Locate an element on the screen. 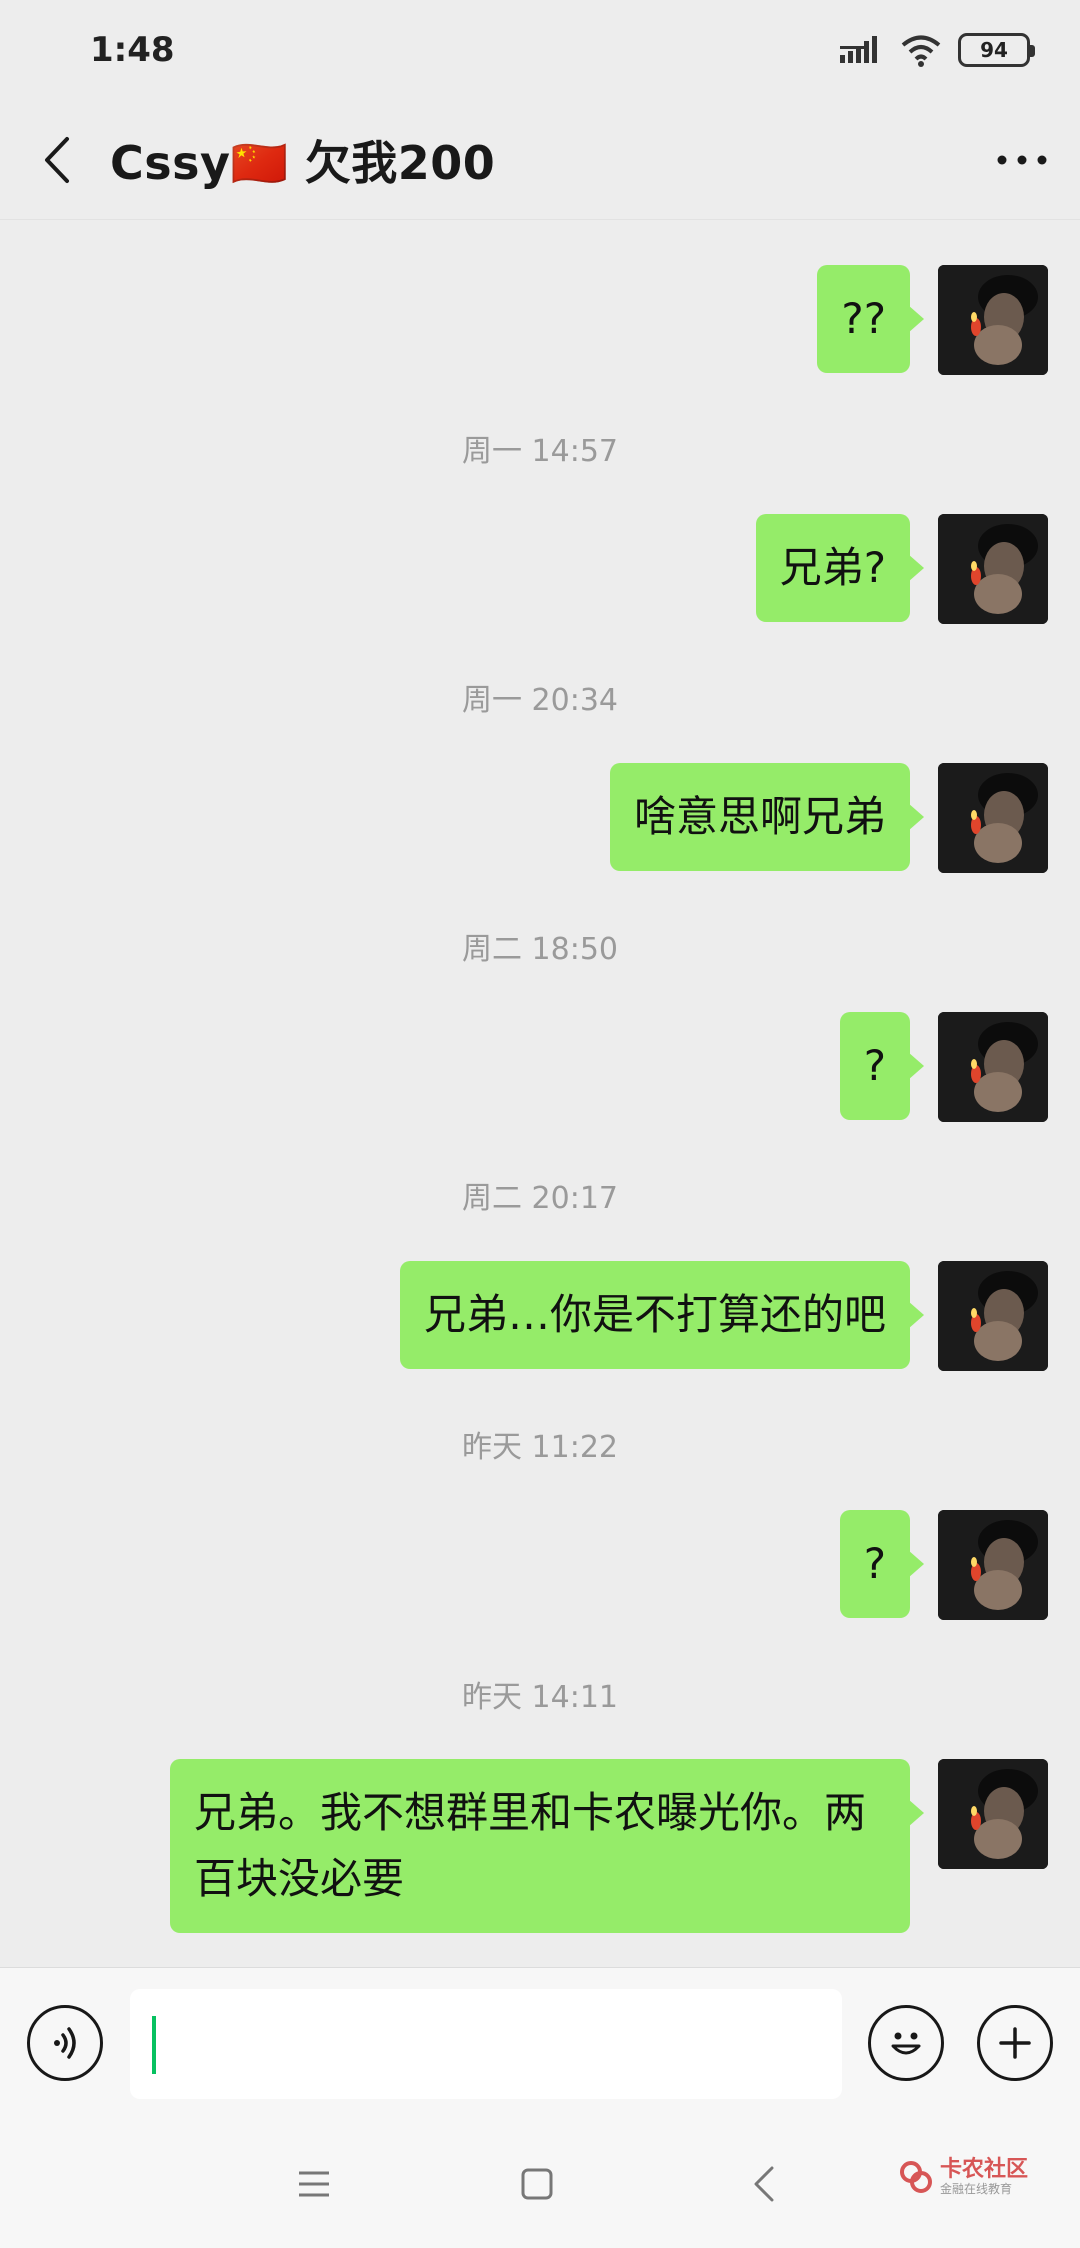  system-nav-bar: 卡农社区 金融在线教育 is located at coordinates (540, 2184).